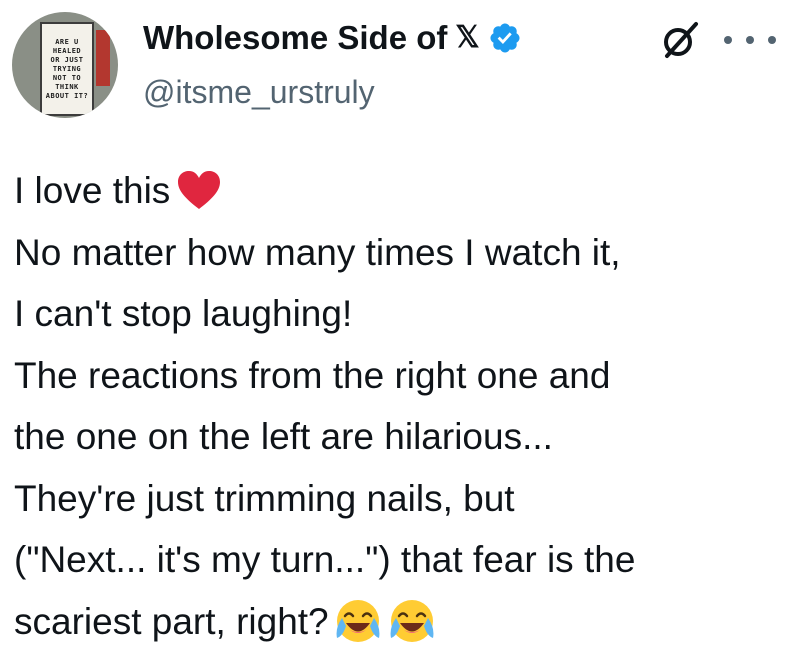  I want to click on more-options-icon, so click(750, 40).